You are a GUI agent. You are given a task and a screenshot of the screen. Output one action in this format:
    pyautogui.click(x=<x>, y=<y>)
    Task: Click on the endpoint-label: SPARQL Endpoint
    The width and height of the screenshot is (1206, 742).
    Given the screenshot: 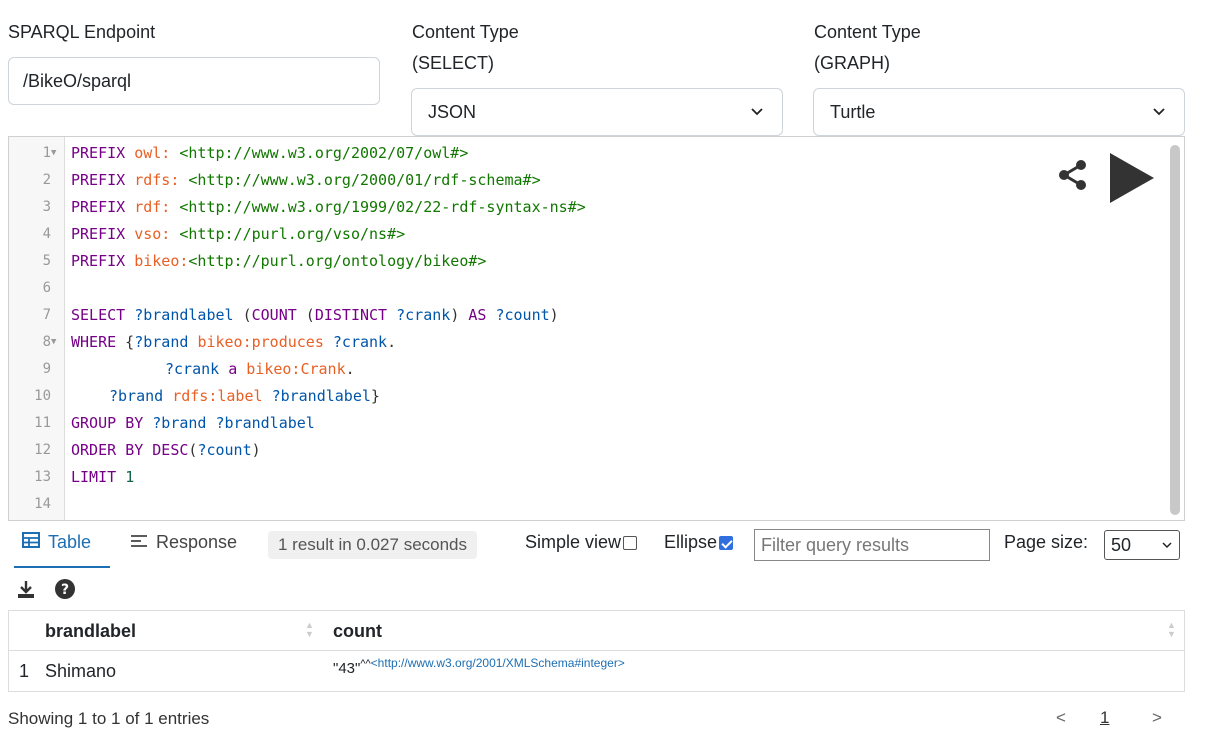 What is the action you would take?
    pyautogui.click(x=82, y=32)
    